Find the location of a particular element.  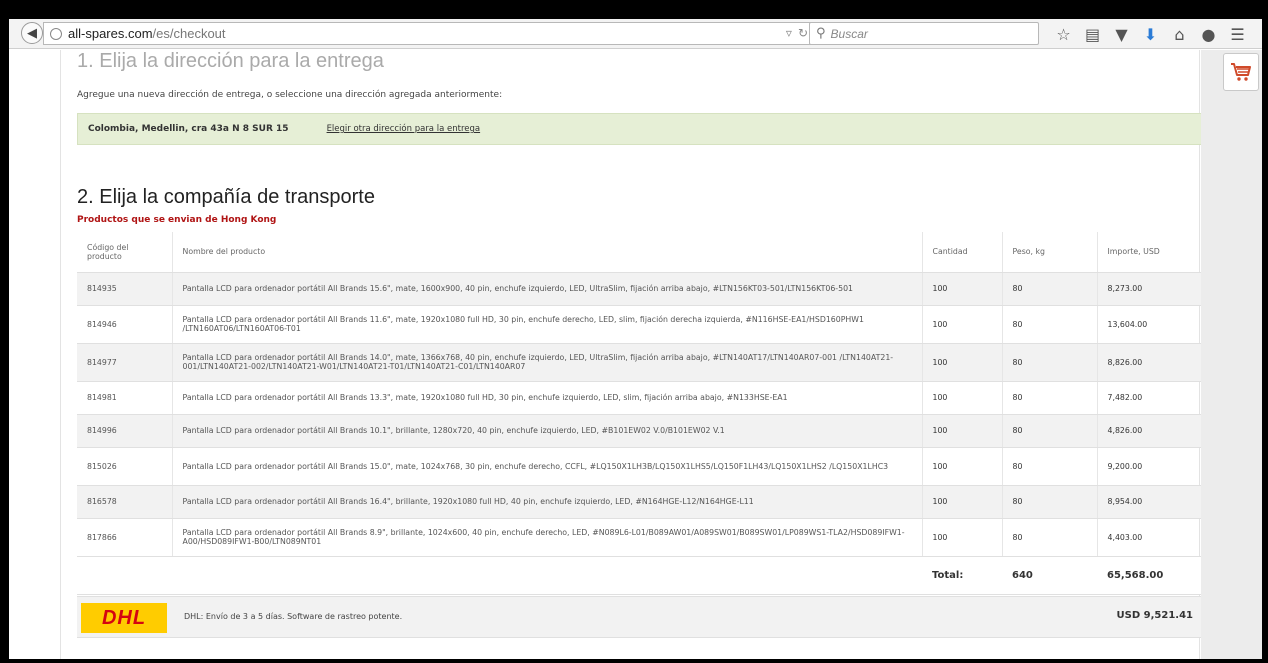

cell-code: 814935 is located at coordinates (125, 289).